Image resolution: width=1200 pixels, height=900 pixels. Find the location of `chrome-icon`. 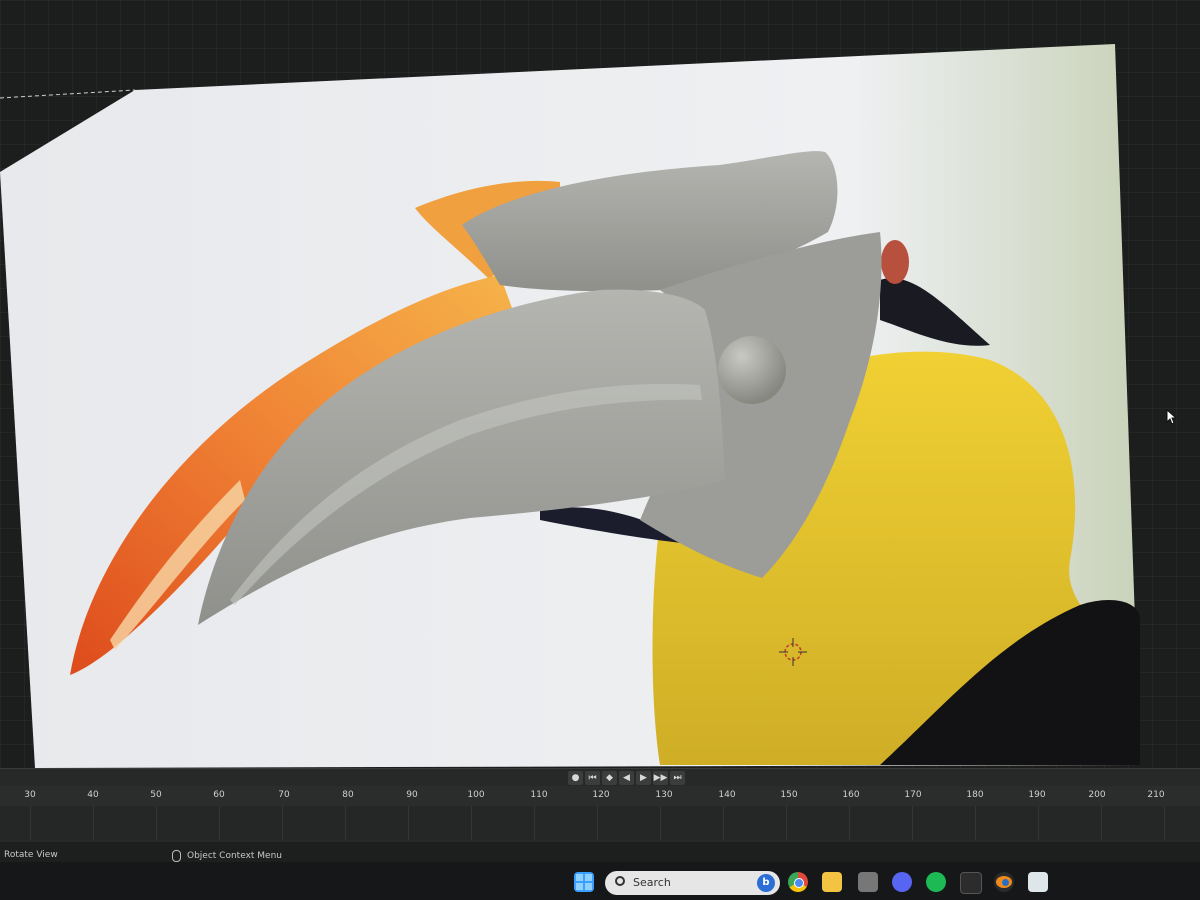

chrome-icon is located at coordinates (798, 882).